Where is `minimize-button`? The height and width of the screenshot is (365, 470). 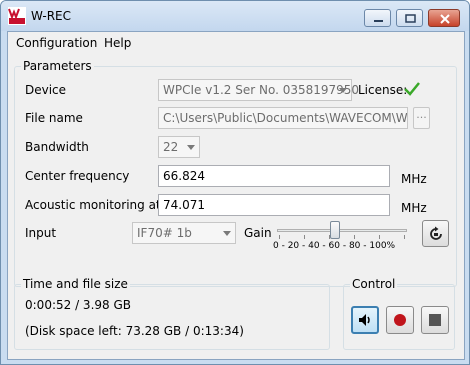
minimize-button is located at coordinates (377, 18).